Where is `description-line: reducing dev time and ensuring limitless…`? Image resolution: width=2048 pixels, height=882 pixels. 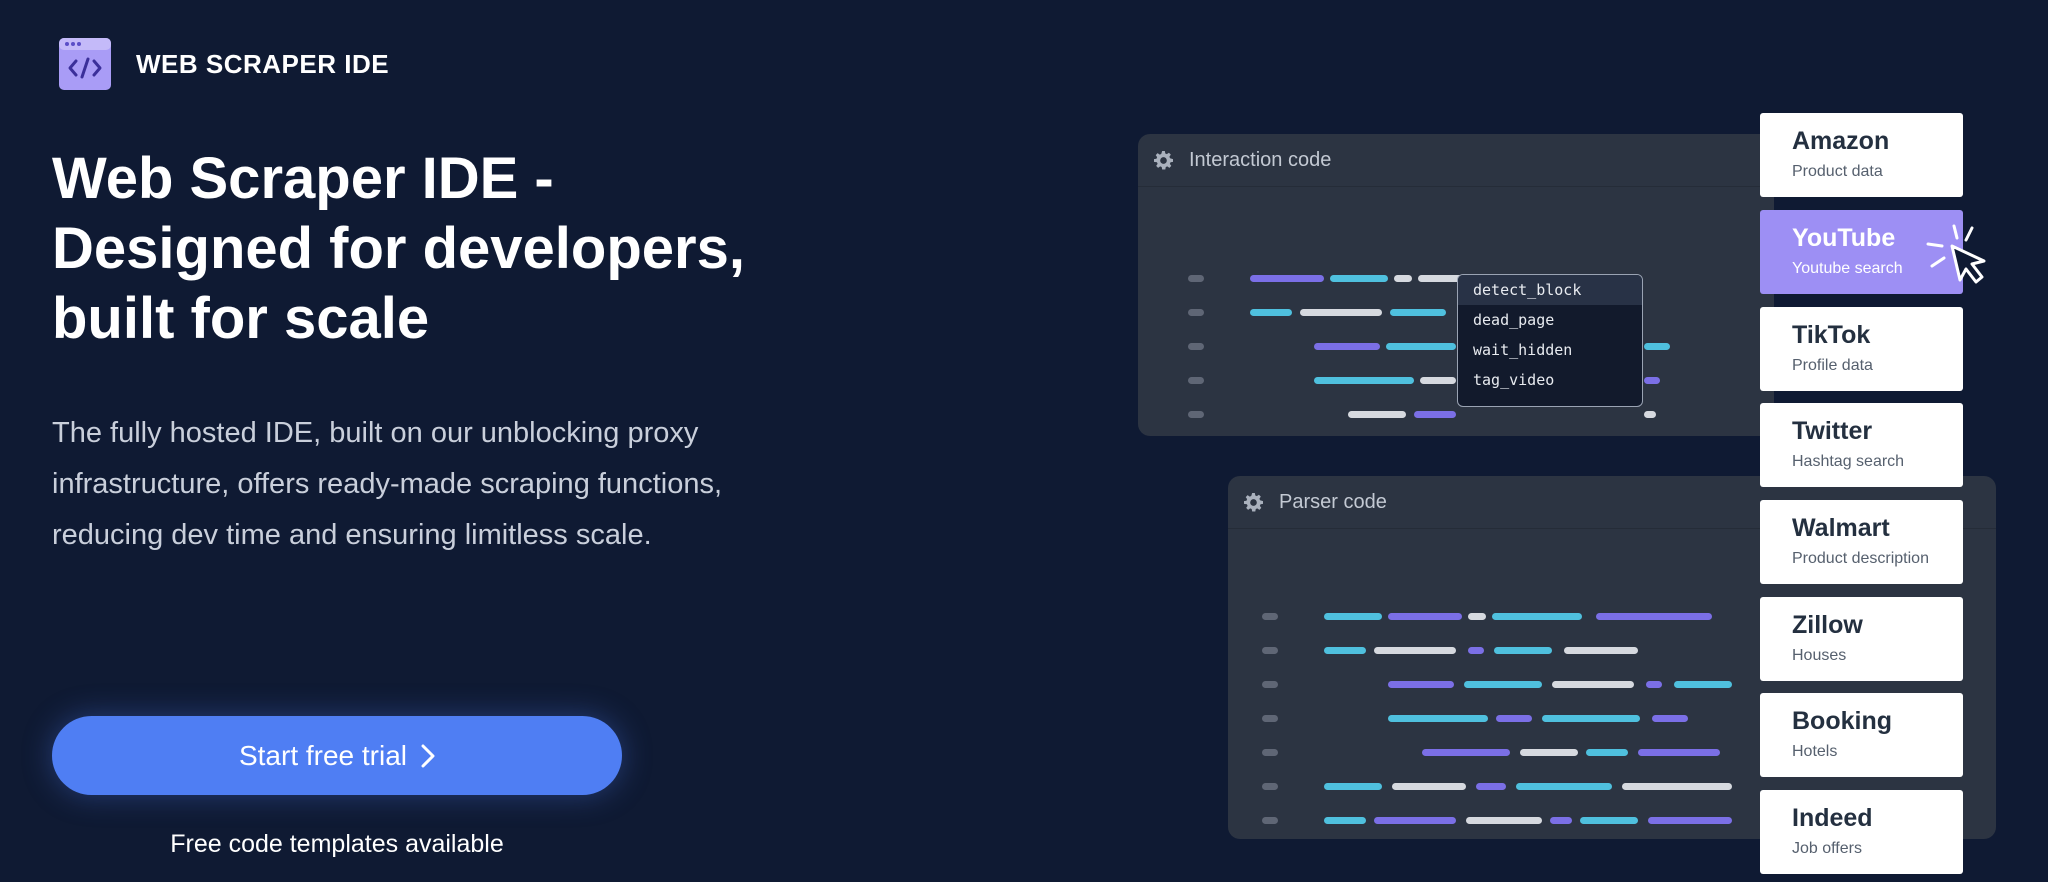 description-line: reducing dev time and ensuring limitless… is located at coordinates (352, 535).